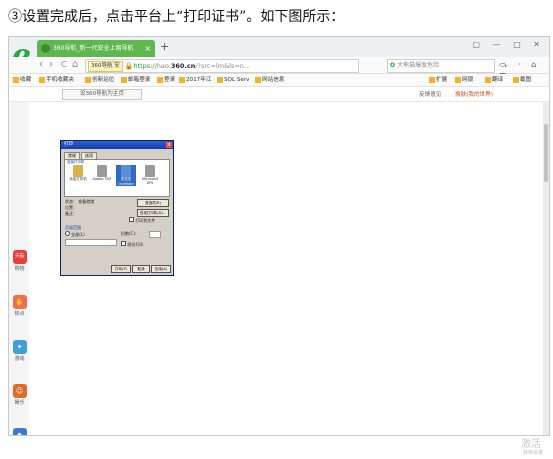 The width and height of the screenshot is (553, 459). I want to click on bookmark-item: 2017年江, so click(195, 80).